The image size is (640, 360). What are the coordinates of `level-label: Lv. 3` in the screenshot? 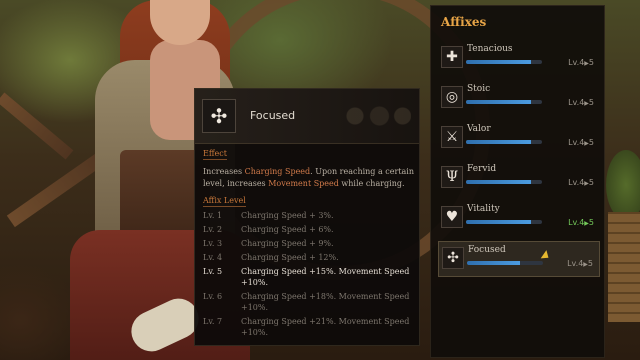 It's located at (213, 243).